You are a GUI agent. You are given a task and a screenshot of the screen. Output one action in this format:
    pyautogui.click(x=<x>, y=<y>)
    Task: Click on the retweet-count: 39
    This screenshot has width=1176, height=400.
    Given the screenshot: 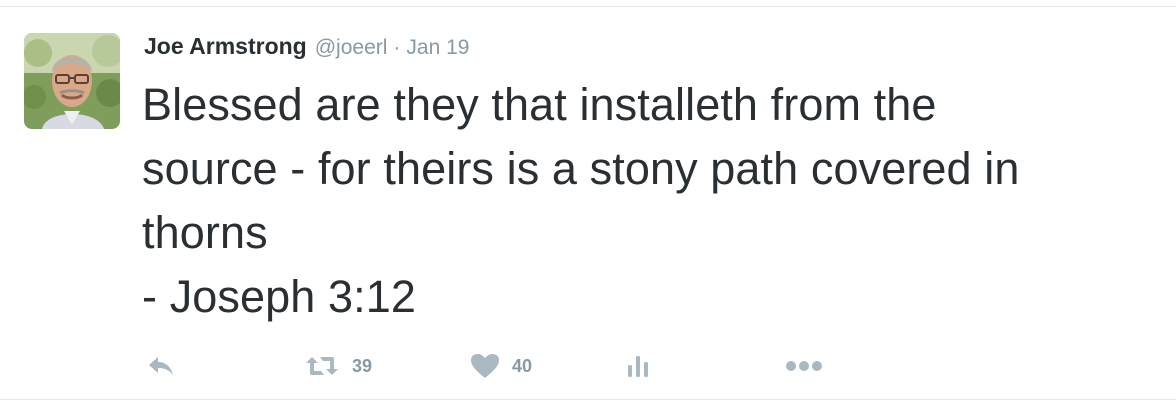 What is the action you would take?
    pyautogui.click(x=362, y=365)
    